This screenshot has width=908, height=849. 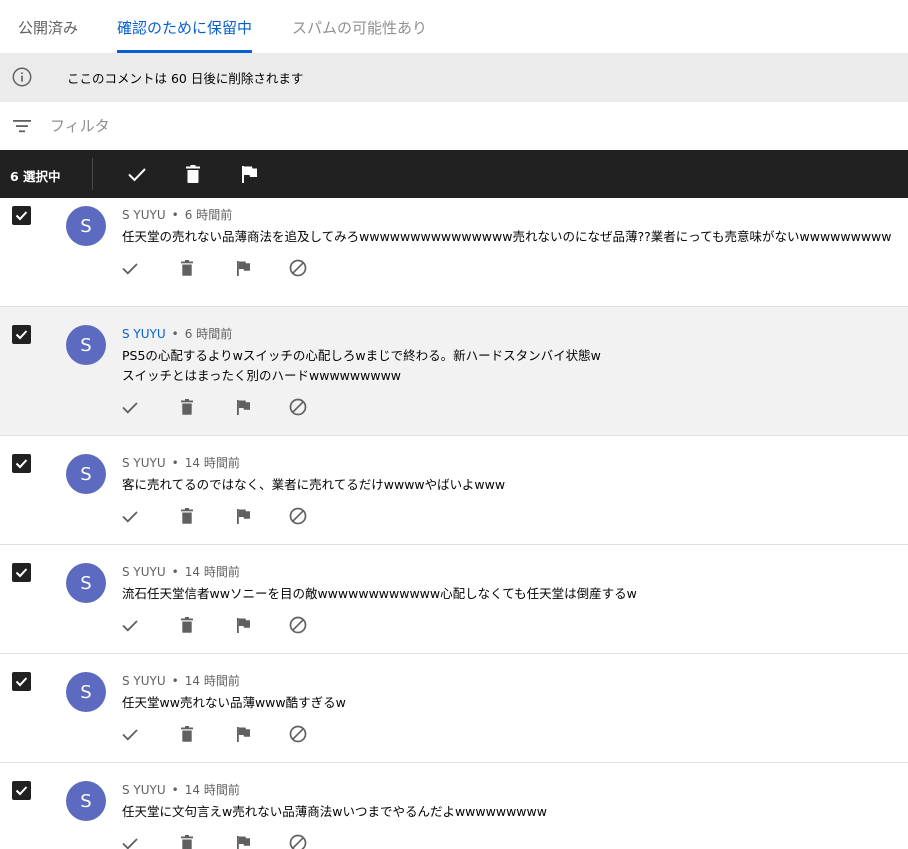 I want to click on comment-line: 客に売れてるのではなく、業者に売れてるだけwwwwやばいよwww, so click(x=314, y=484).